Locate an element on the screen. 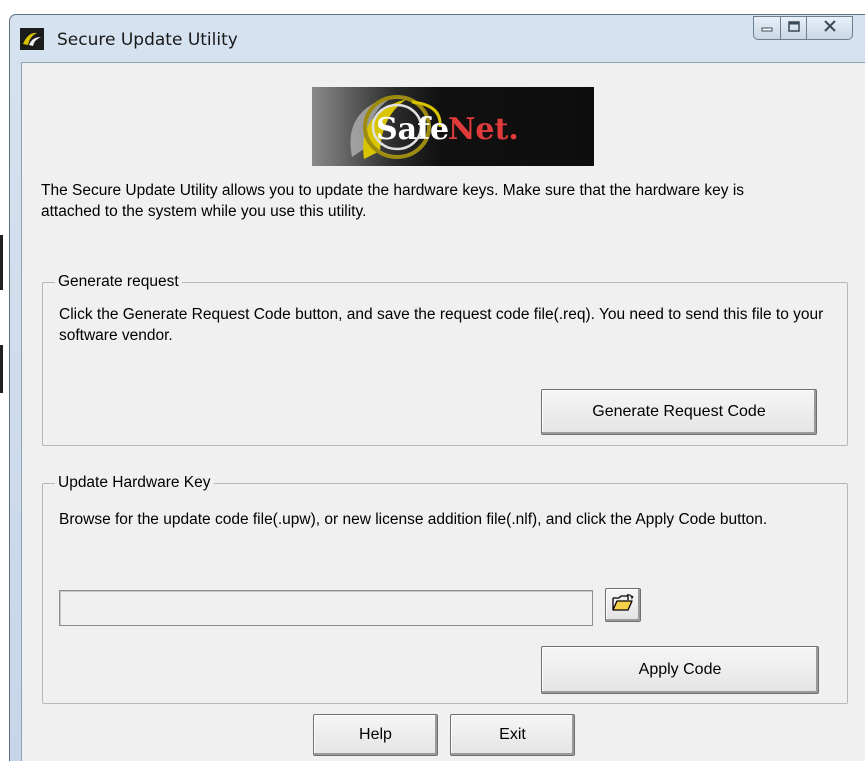 This screenshot has width=865, height=761. generate-request-code-button: Generate Request Code is located at coordinates (679, 412).